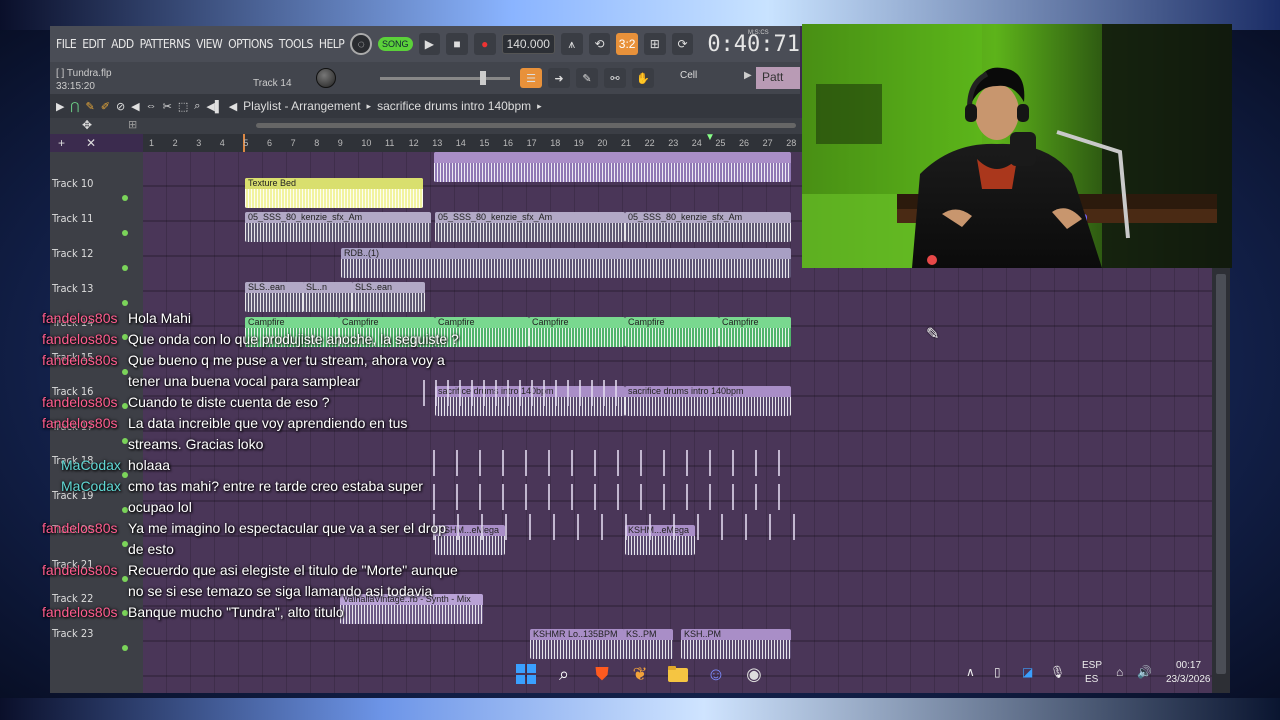  Describe the element at coordinates (135, 106) in the screenshot. I see `mute-icon: ◀` at that location.